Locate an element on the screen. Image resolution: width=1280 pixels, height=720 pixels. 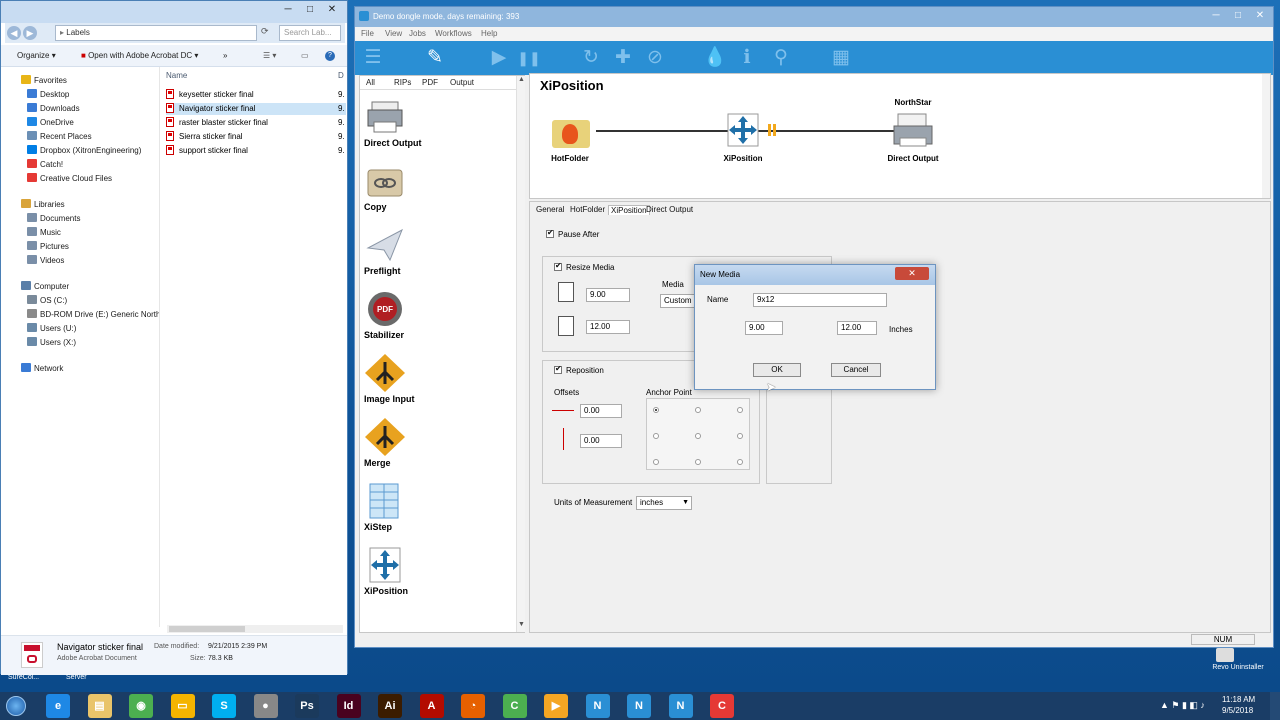
view-icon: ☰ ▾ is located at coordinates (269, 56).